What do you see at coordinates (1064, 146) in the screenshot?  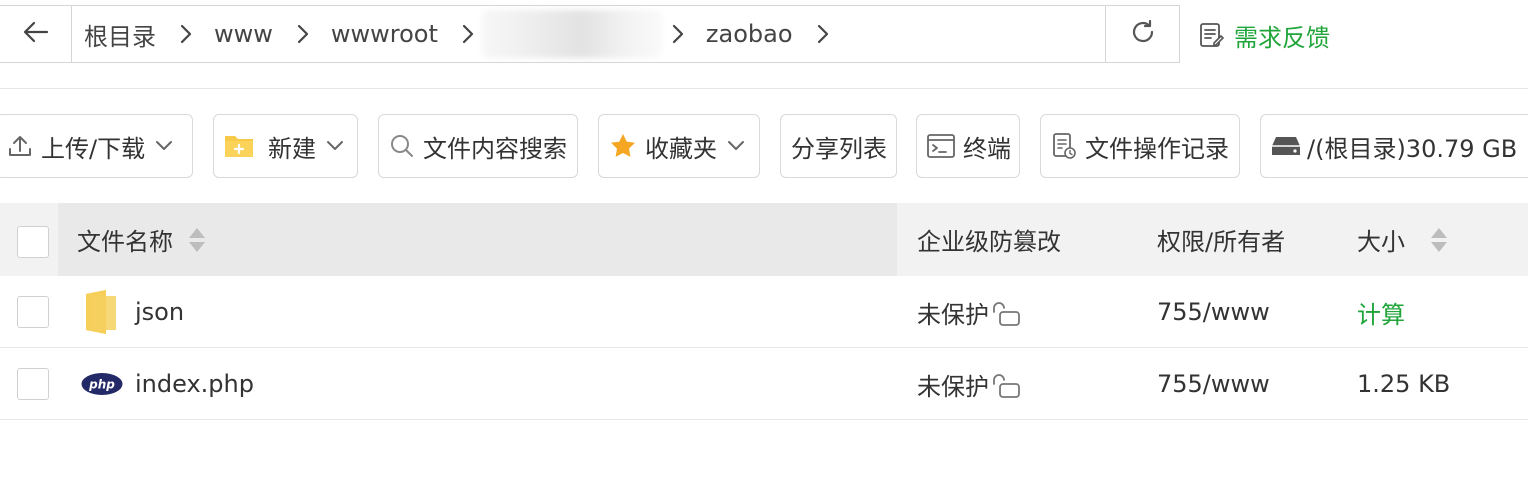 I see `log-icon` at bounding box center [1064, 146].